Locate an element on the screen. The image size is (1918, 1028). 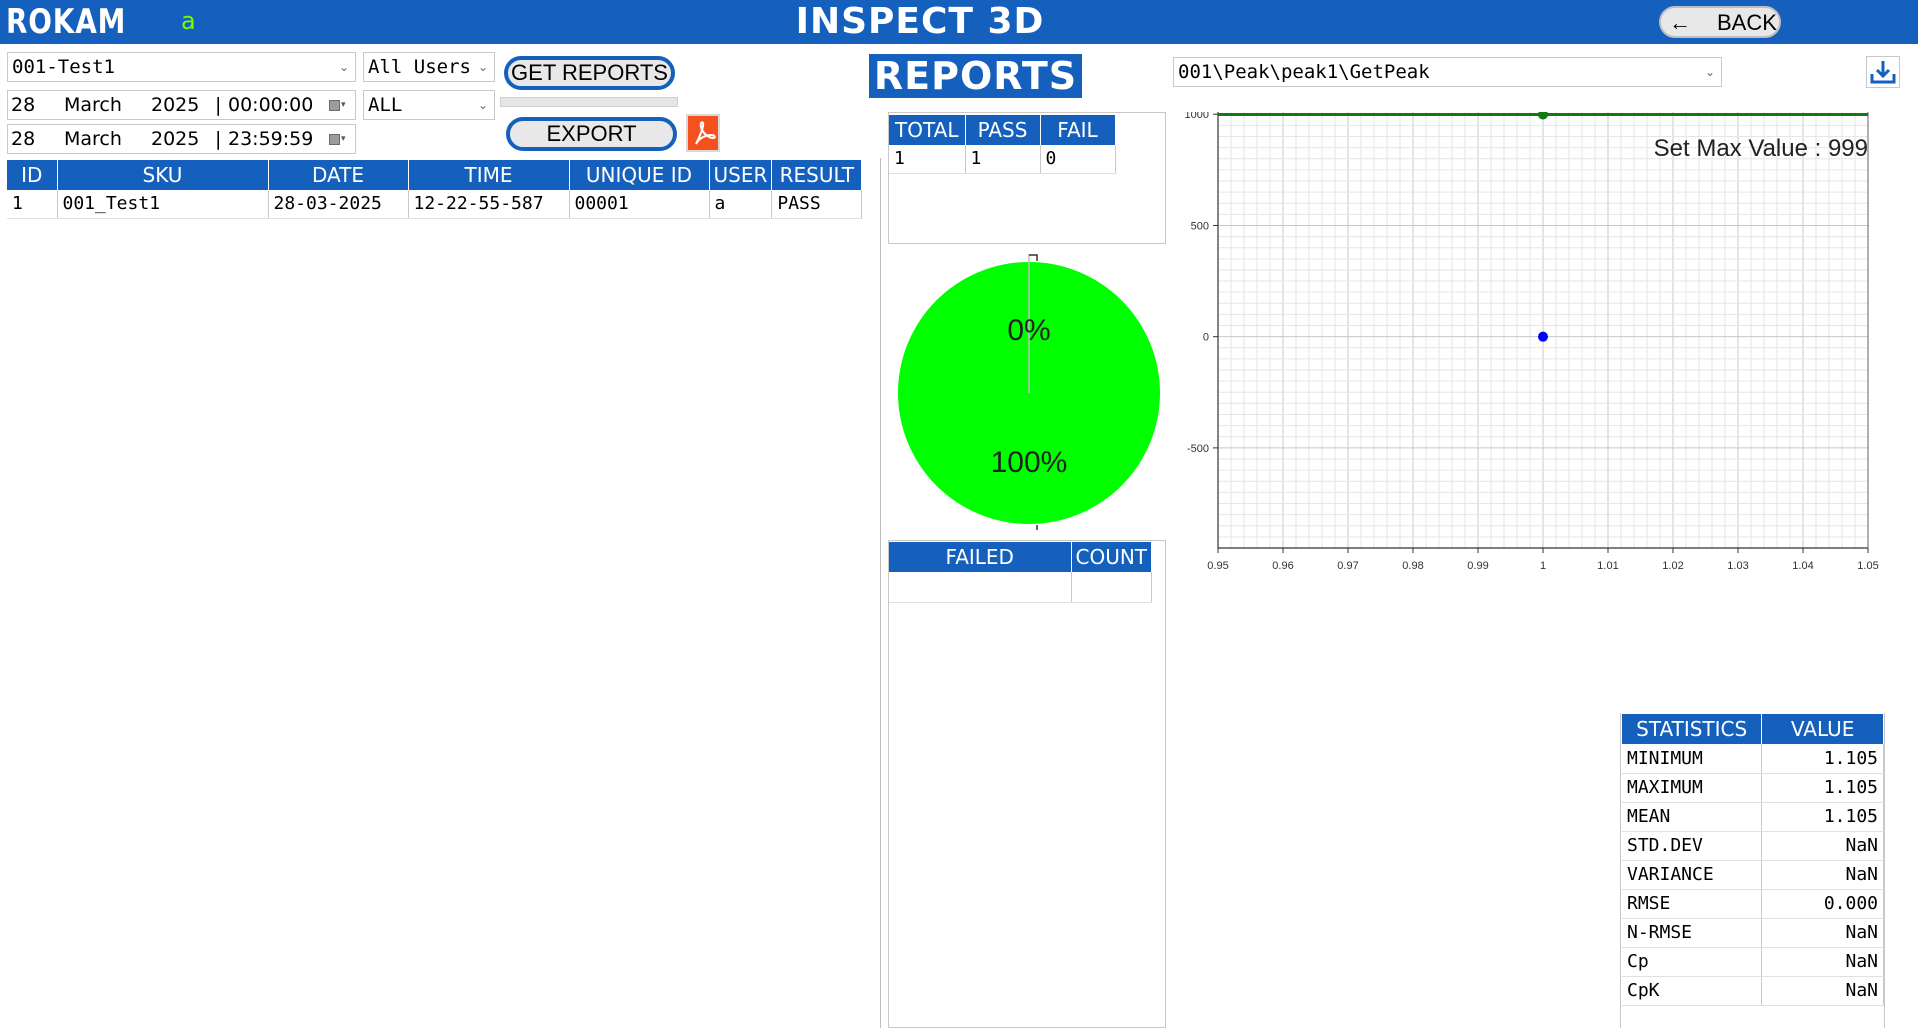
from-time: 00:00:00 is located at coordinates (271, 105).